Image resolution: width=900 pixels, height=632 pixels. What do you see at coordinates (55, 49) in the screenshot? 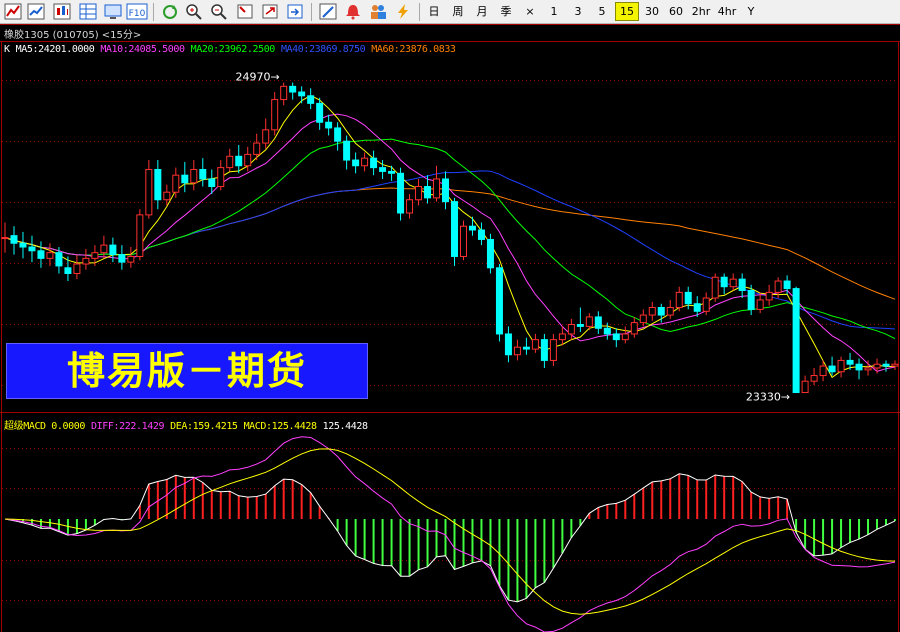
I see `legend-ma5: MA5:24201.0000` at bounding box center [55, 49].